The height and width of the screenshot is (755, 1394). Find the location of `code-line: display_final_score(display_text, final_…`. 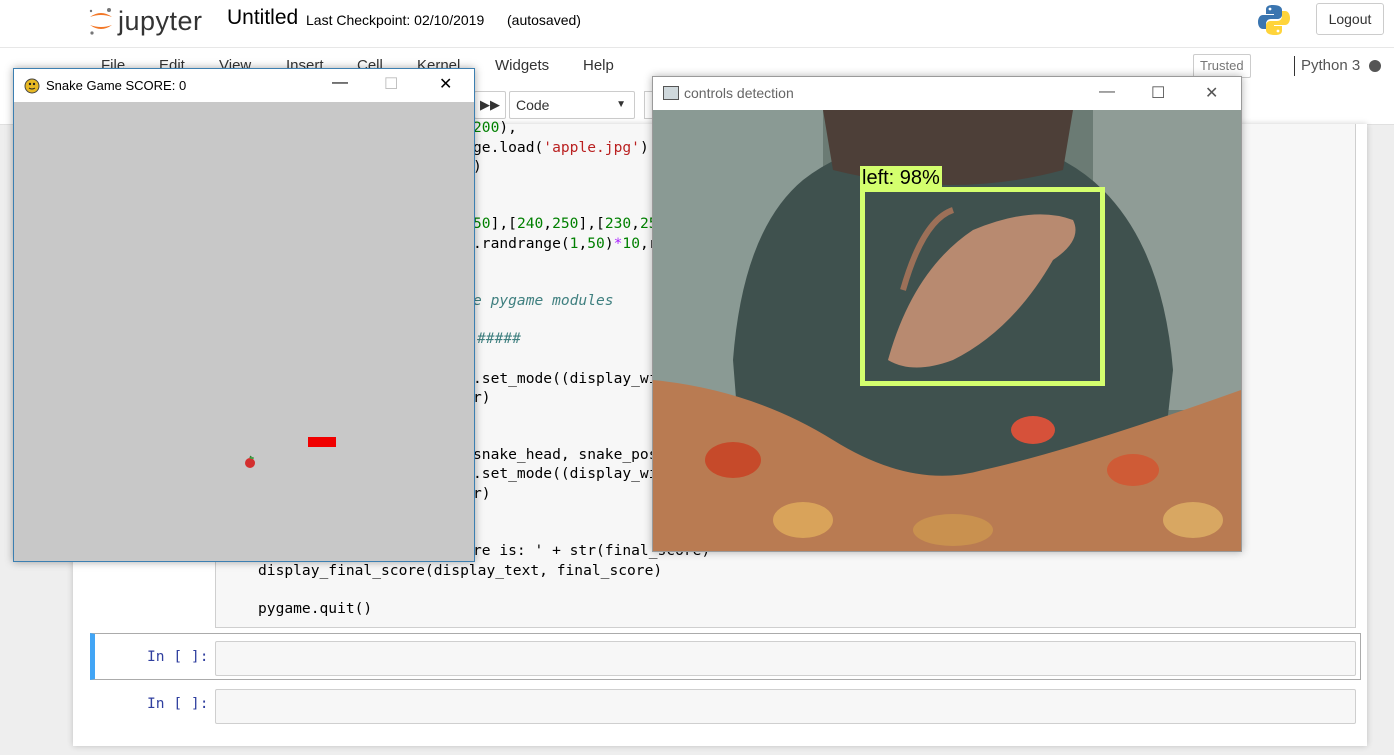

code-line: display_final_score(display_text, final_… is located at coordinates (460, 570).